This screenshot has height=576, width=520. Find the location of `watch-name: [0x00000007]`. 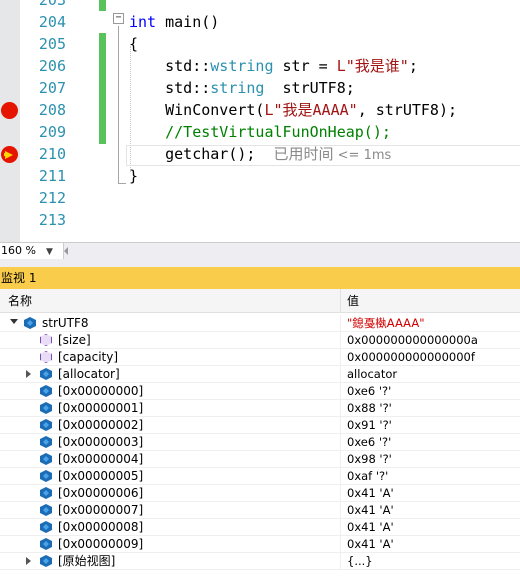

watch-name: [0x00000007] is located at coordinates (100, 510).